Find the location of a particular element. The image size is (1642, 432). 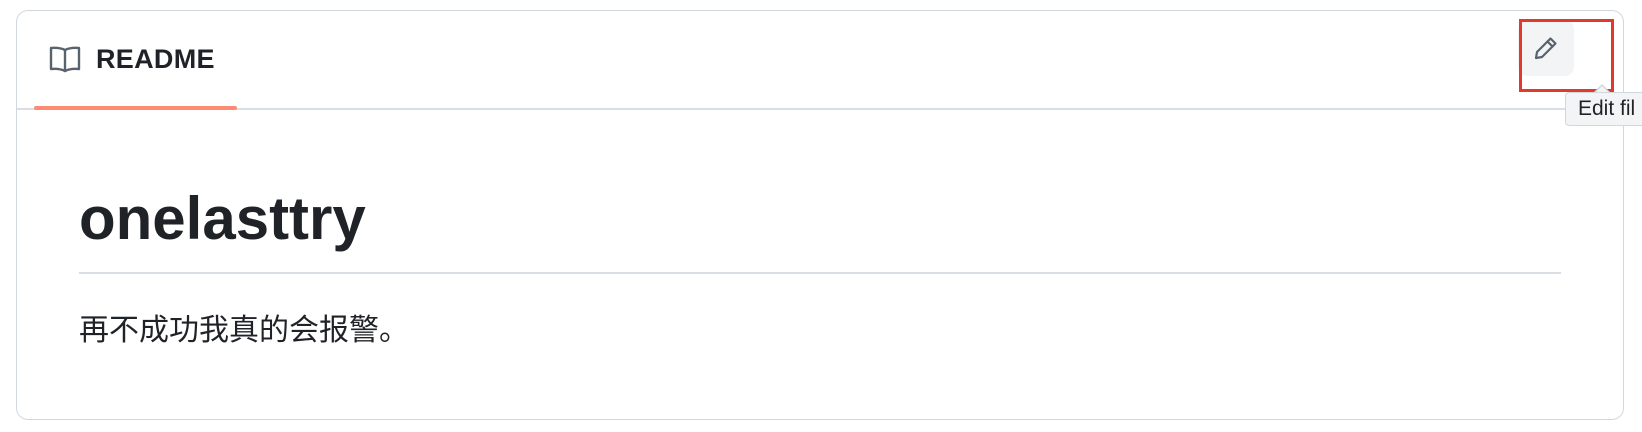

book-icon is located at coordinates (65, 59).